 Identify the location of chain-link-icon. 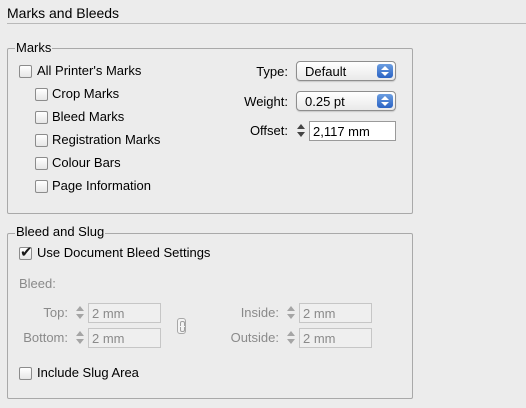
(181, 326).